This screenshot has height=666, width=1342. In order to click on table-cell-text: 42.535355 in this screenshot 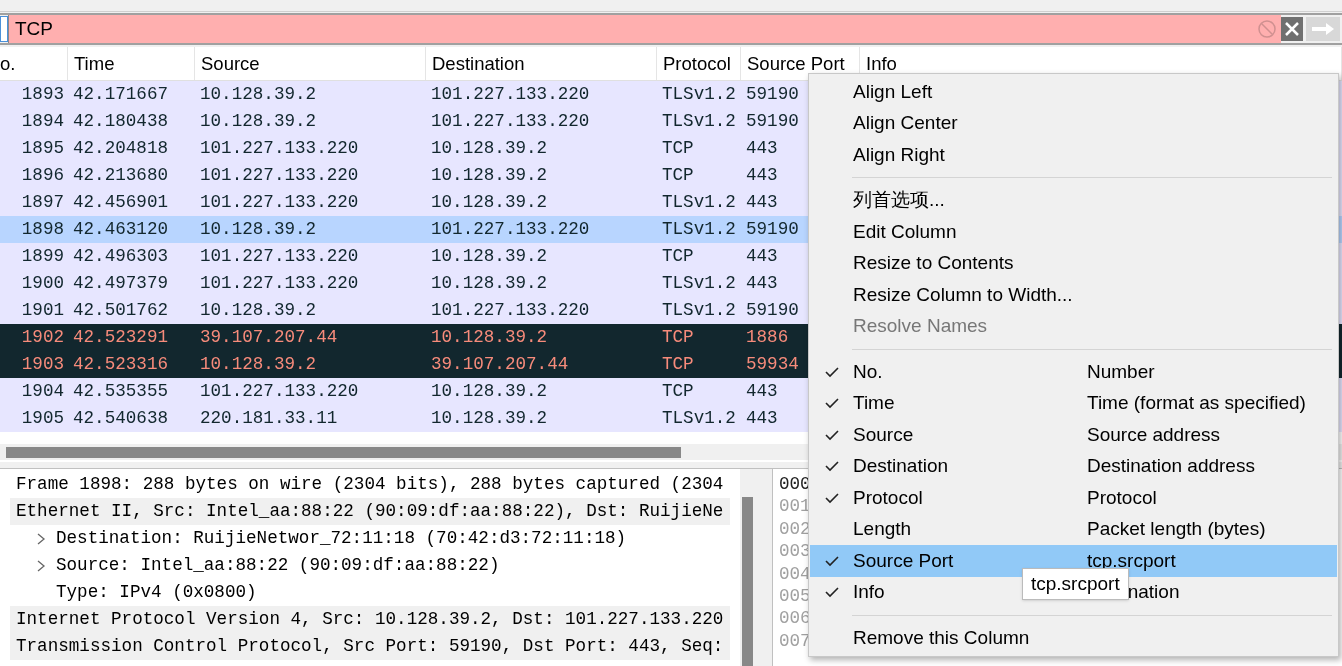, I will do `click(121, 392)`.